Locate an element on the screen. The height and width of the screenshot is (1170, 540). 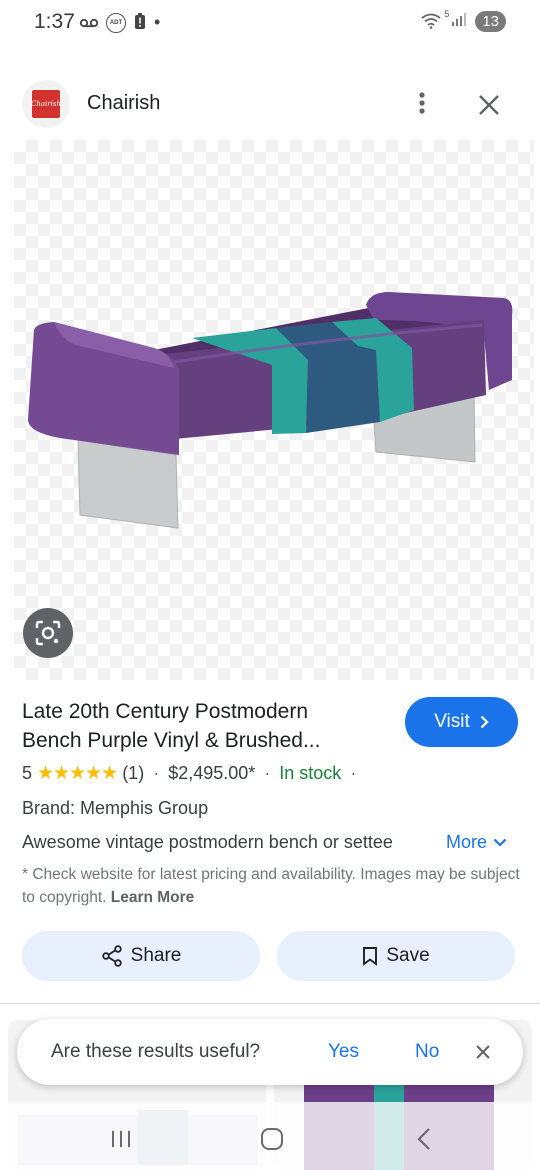
lens-icon is located at coordinates (48, 633).